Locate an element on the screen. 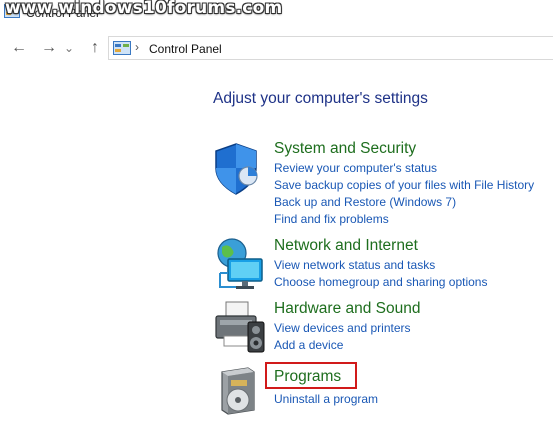 The height and width of the screenshot is (441, 553). link-homegroup-sharing: Choose homegroup and sharing options is located at coordinates (380, 282).